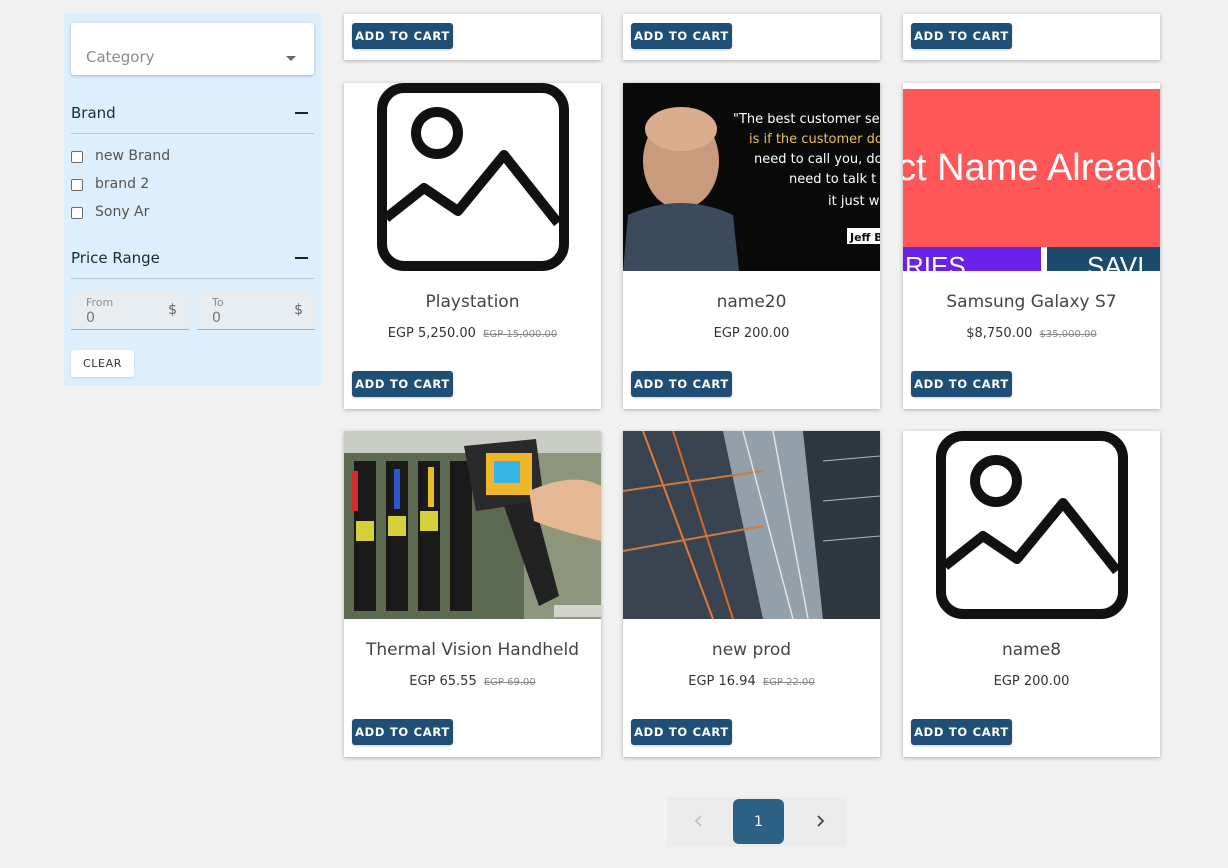 Image resolution: width=1228 pixels, height=868 pixels. Describe the element at coordinates (1068, 334) in the screenshot. I see `old-price: $35,000.00` at that location.